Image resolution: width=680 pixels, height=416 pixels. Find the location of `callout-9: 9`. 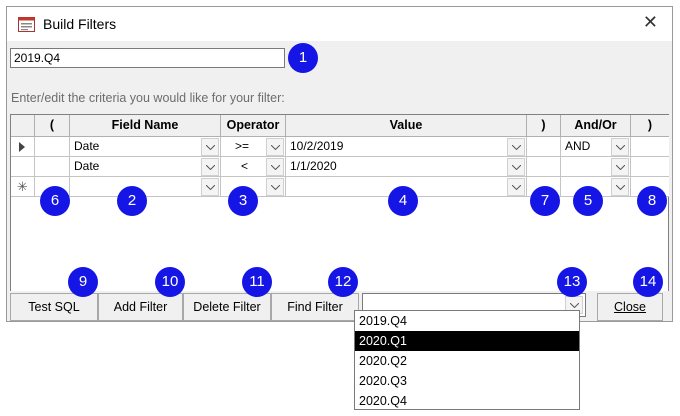

callout-9: 9 is located at coordinates (83, 282).